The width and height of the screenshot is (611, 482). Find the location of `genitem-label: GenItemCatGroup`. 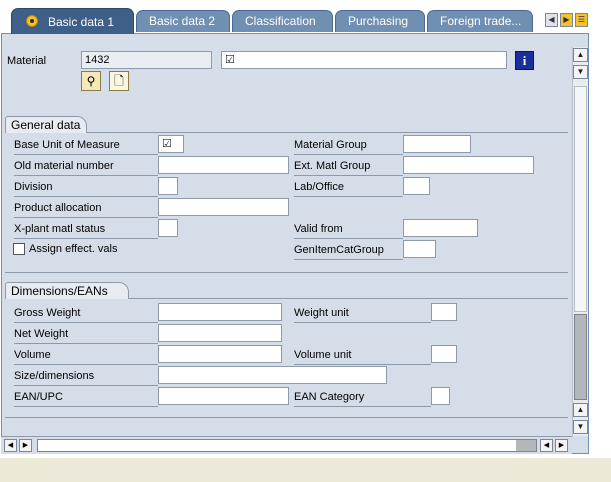

genitem-label: GenItemCatGroup is located at coordinates (348, 251).